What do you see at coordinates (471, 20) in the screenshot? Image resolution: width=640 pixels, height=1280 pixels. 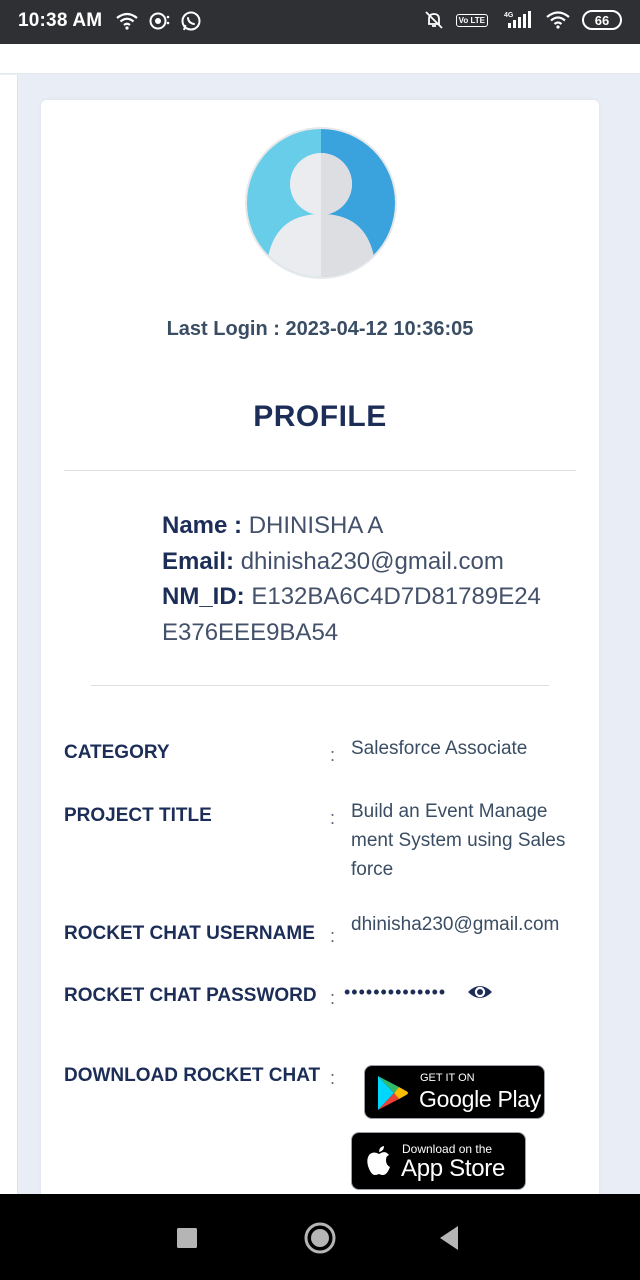 I see `volte-icon: Vo LTE` at bounding box center [471, 20].